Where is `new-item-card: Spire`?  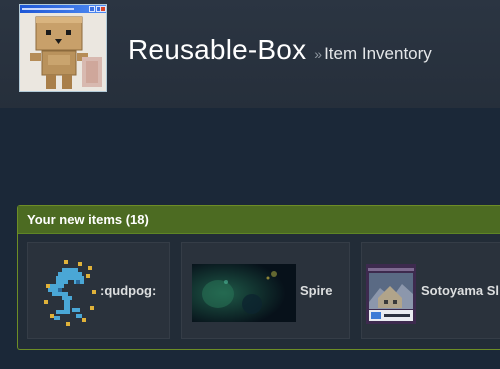
new-item-card: Spire is located at coordinates (265, 290).